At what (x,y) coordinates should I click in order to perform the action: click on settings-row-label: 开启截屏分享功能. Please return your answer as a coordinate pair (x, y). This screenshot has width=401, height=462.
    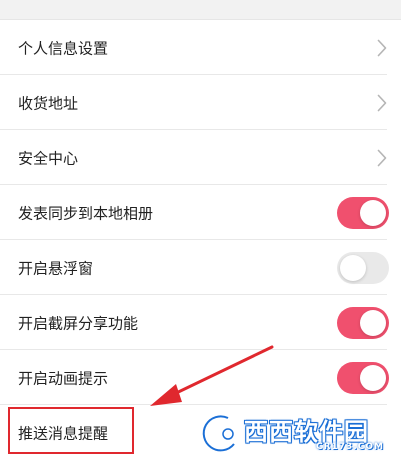
    Looking at the image, I should click on (78, 323).